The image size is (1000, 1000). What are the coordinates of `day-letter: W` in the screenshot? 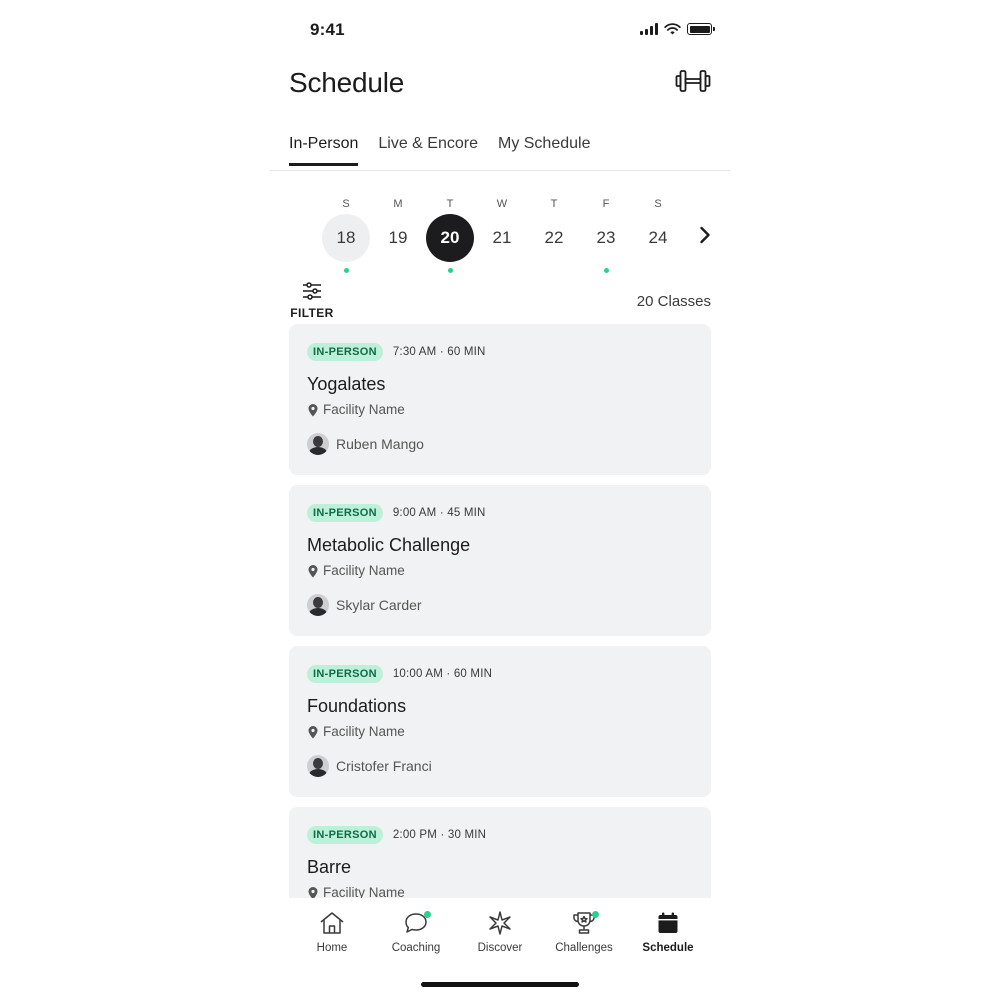 It's located at (502, 204).